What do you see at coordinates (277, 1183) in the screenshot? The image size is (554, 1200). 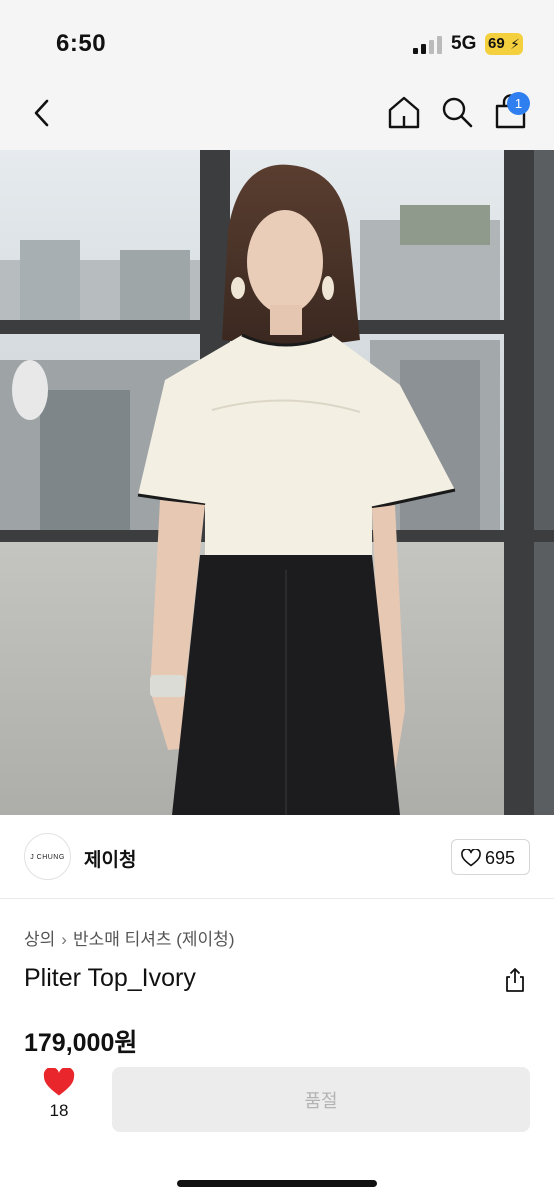 I see `home-indicator` at bounding box center [277, 1183].